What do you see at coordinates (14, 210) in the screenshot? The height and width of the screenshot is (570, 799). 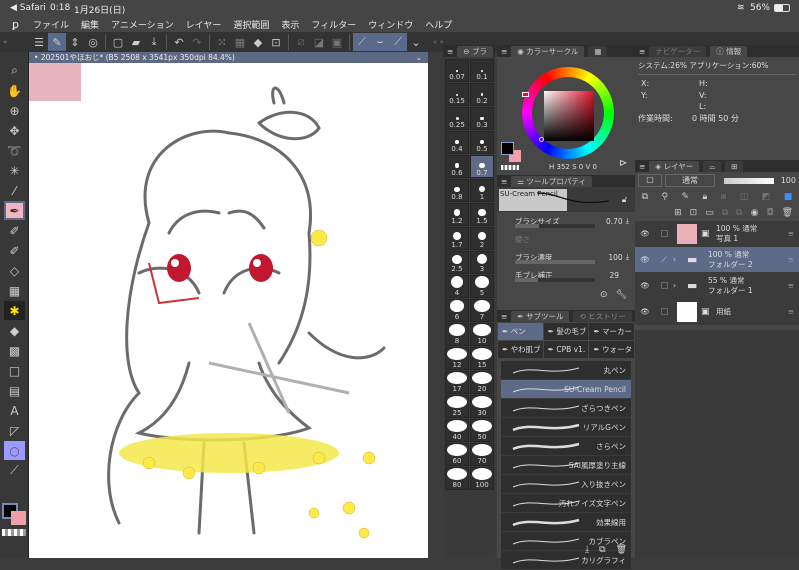 I see `pen-tool-icon: ✒` at bounding box center [14, 210].